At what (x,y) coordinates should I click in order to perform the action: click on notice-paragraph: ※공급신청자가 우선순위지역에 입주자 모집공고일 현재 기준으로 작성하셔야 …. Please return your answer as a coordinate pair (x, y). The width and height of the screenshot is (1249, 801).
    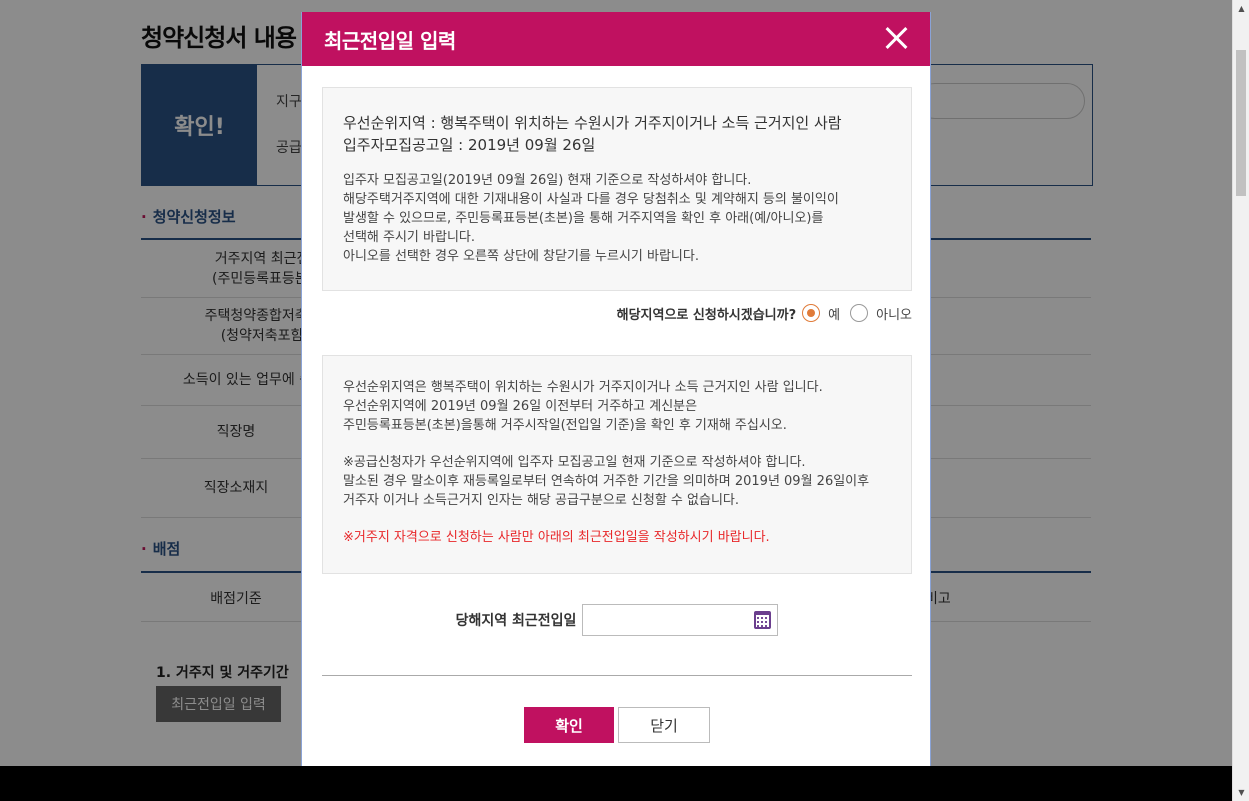
    Looking at the image, I should click on (606, 481).